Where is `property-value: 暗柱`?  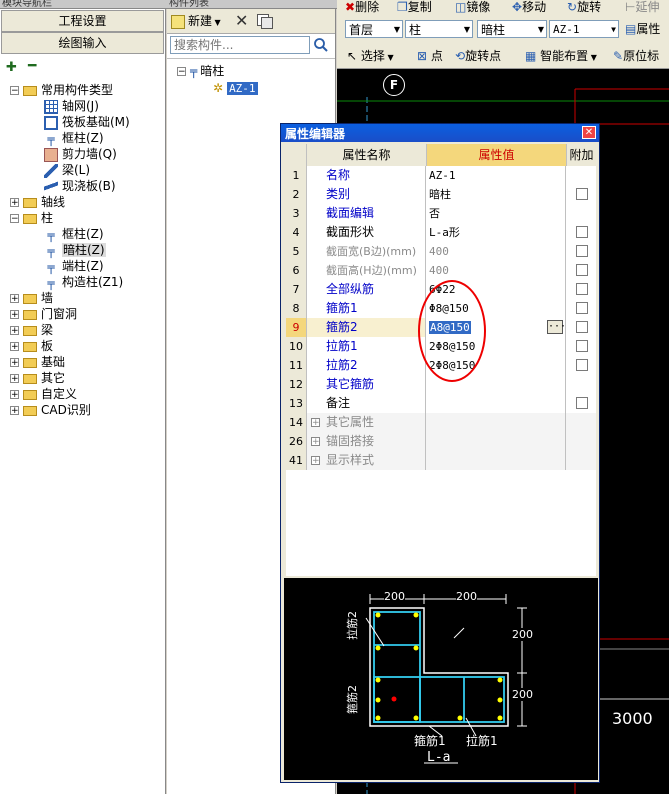 property-value: 暗柱 is located at coordinates (496, 194).